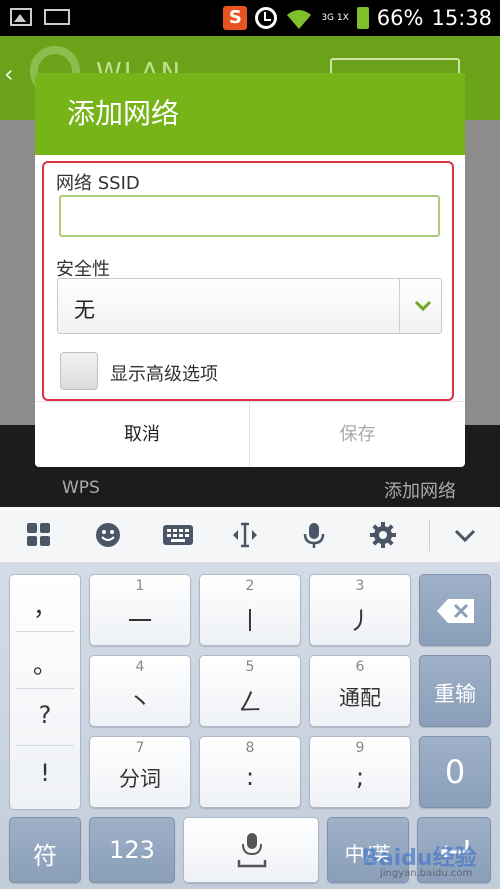  What do you see at coordinates (314, 535) in the screenshot?
I see `microphone-icon` at bounding box center [314, 535].